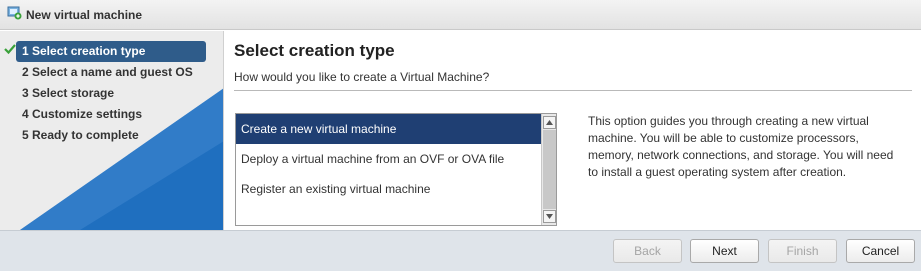 Image resolution: width=921 pixels, height=271 pixels. Describe the element at coordinates (647, 251) in the screenshot. I see `back-button: Back` at that location.